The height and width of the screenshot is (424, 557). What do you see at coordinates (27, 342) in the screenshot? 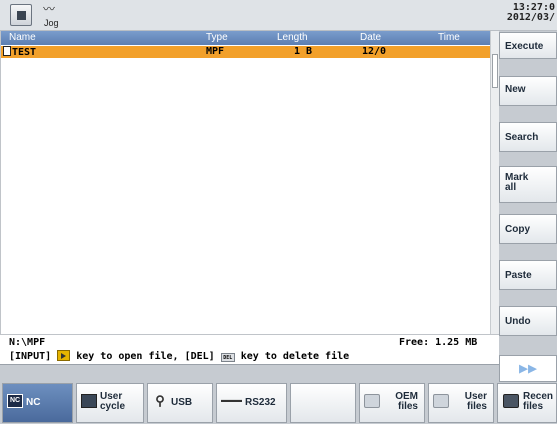
I see `current-path: N:\MPF` at bounding box center [27, 342].